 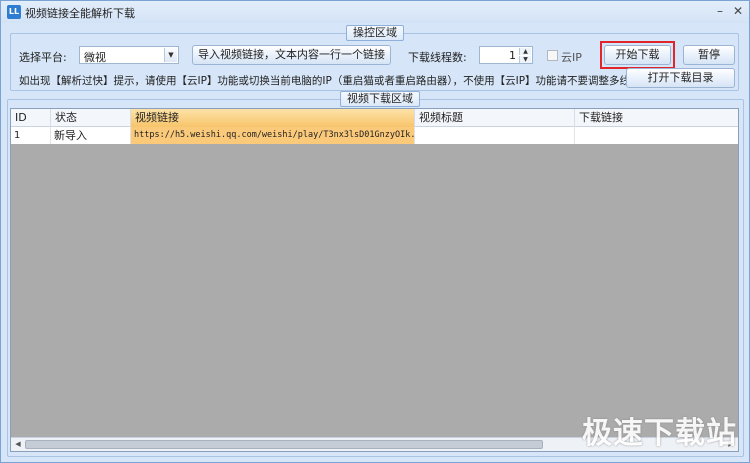 I want to click on column-header-download-url: 下载链接, so click(x=656, y=118).